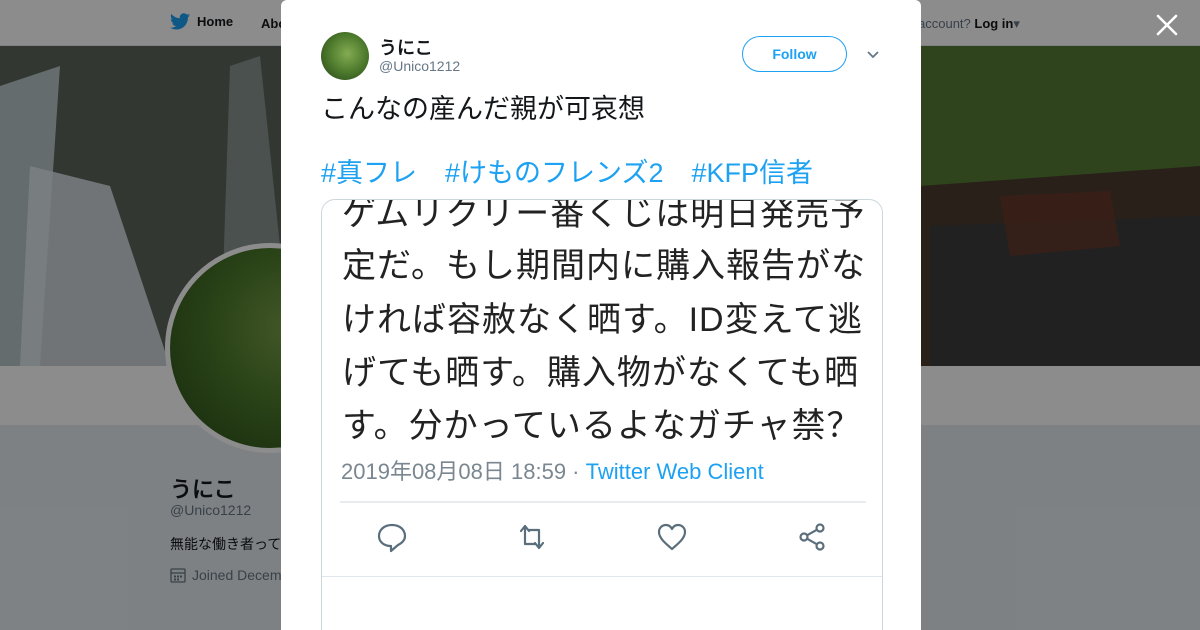 The width and height of the screenshot is (1200, 630). Describe the element at coordinates (483, 109) in the screenshot. I see `tweet-text: こんなの産んだ親が可哀想` at that location.